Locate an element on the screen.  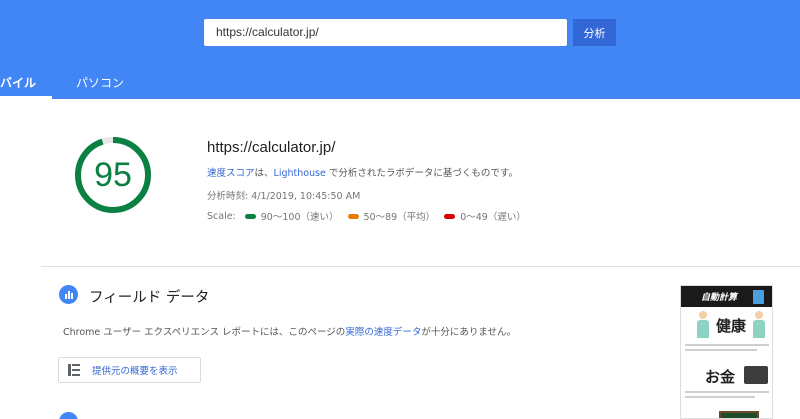
real-speed-data-link: 実際の速度データ is located at coordinates (383, 332).